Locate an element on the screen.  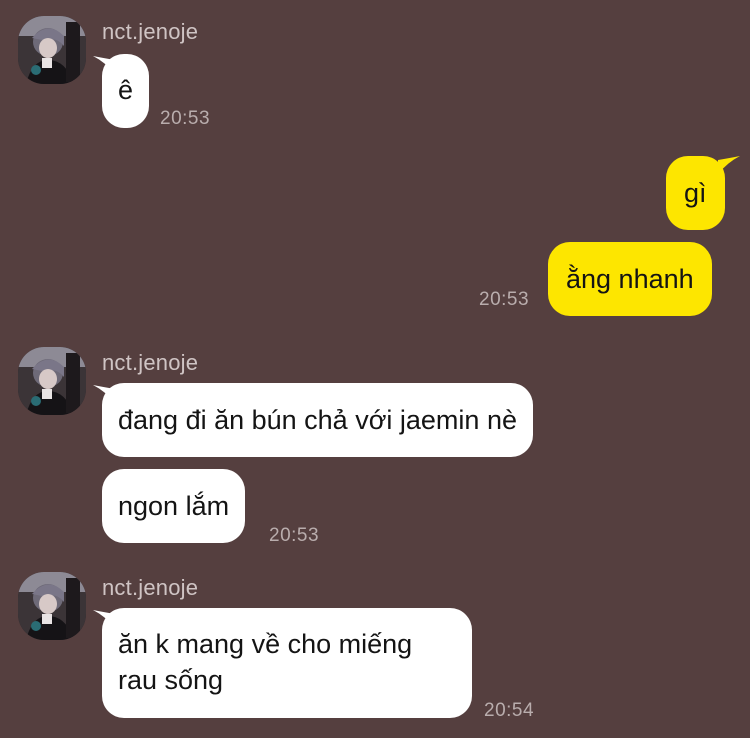
message-time: 20:54 is located at coordinates (509, 710).